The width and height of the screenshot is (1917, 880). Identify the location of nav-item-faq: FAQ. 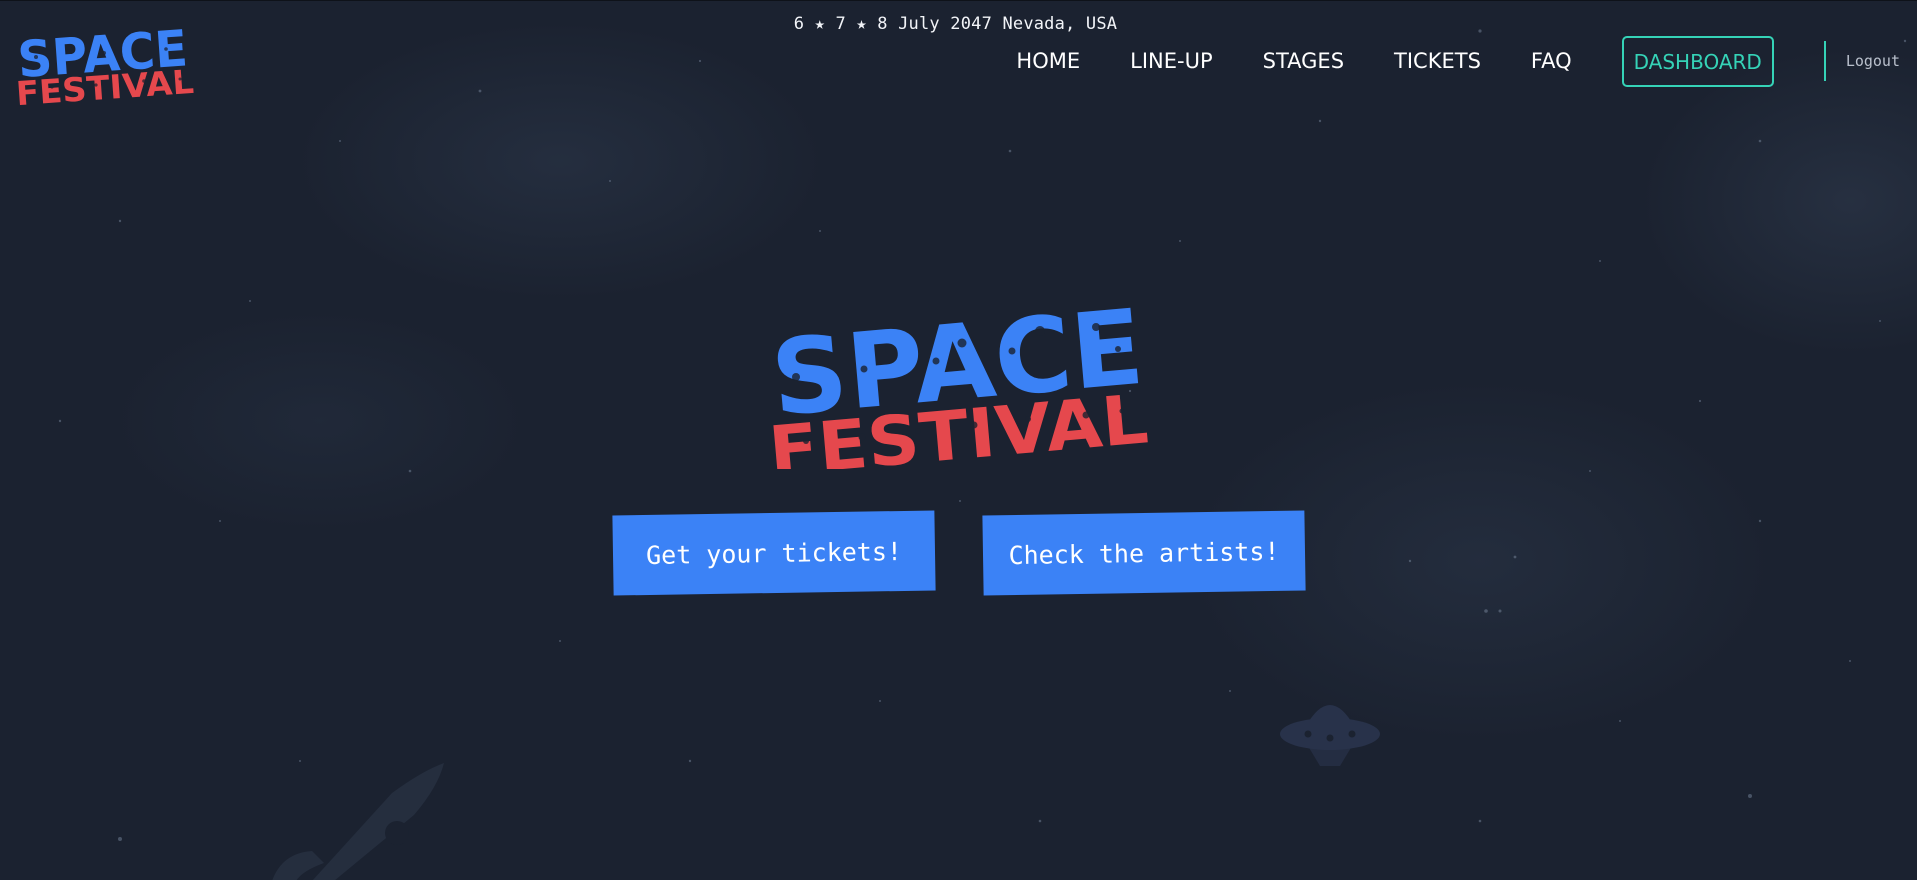
(1551, 61).